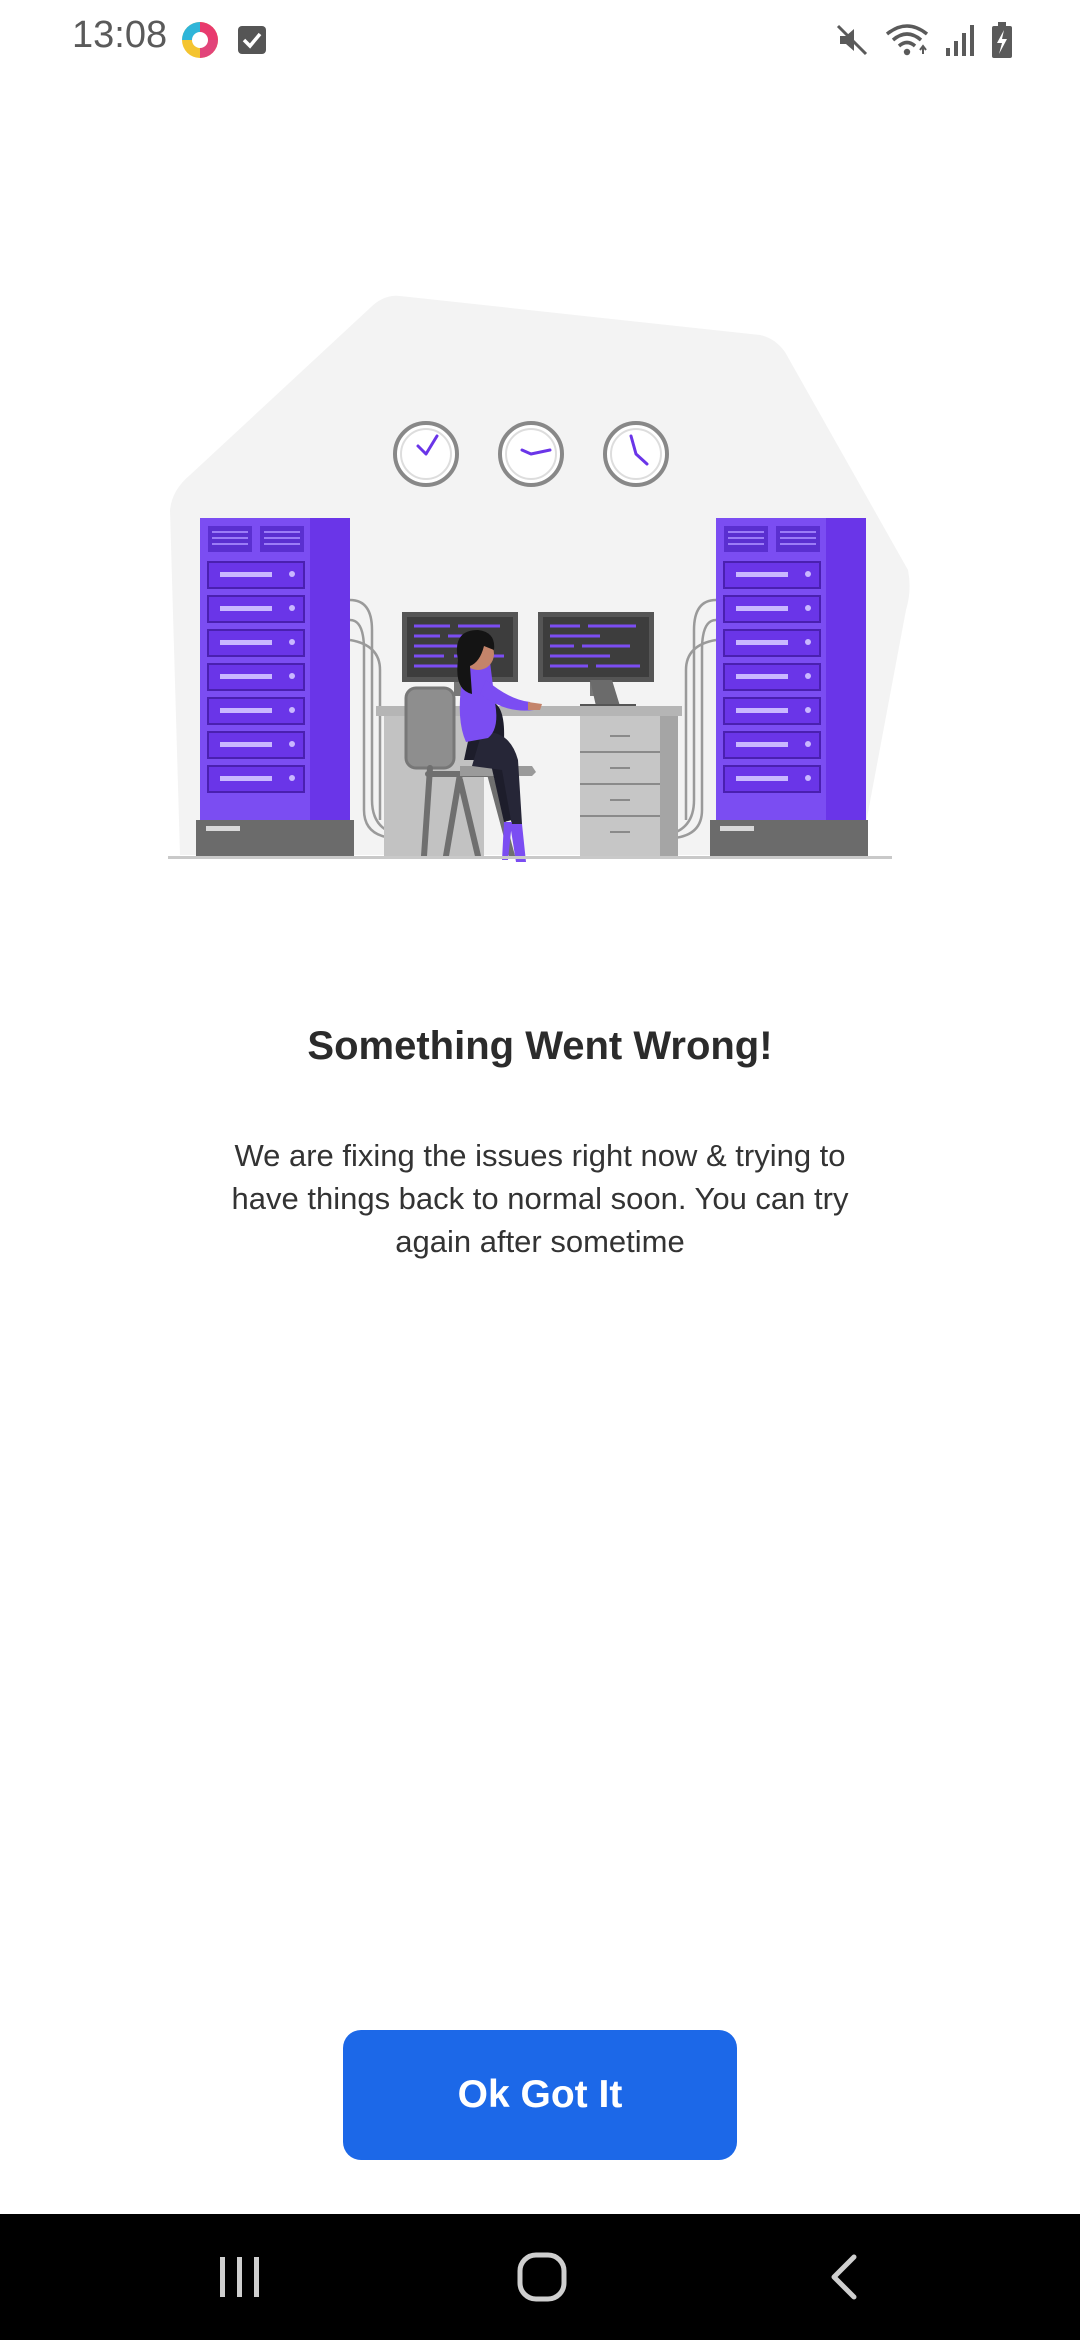 The height and width of the screenshot is (2340, 1080). What do you see at coordinates (1002, 40) in the screenshot?
I see `battery-charging-icon` at bounding box center [1002, 40].